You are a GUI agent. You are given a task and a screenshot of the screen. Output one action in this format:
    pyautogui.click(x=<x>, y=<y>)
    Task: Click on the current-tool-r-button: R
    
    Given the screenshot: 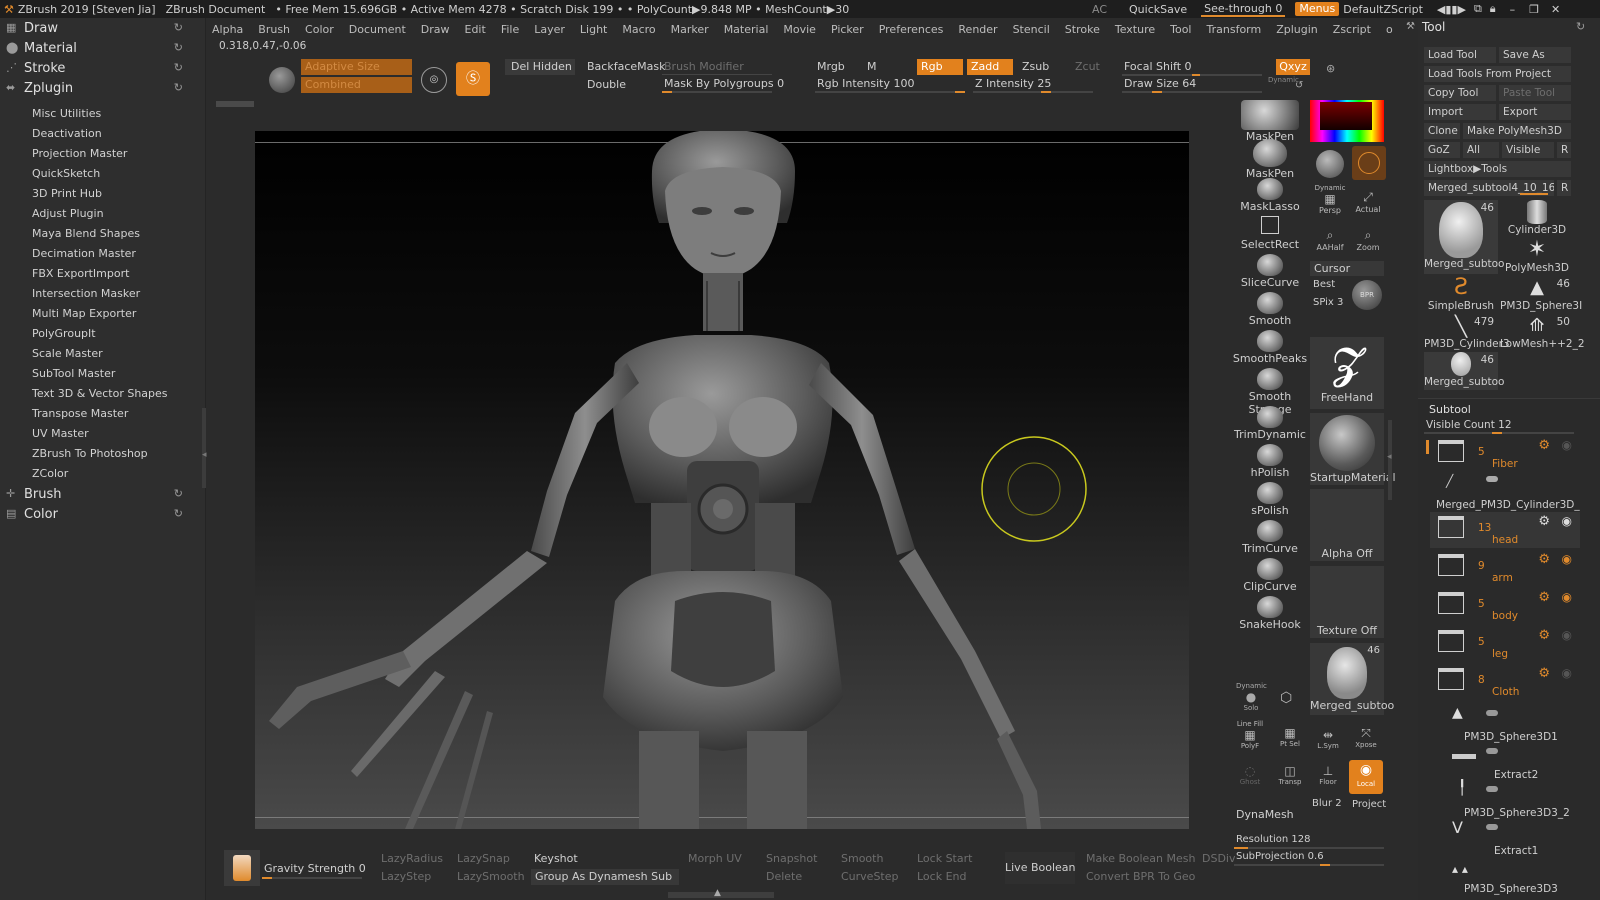 What is the action you would take?
    pyautogui.click(x=1564, y=188)
    